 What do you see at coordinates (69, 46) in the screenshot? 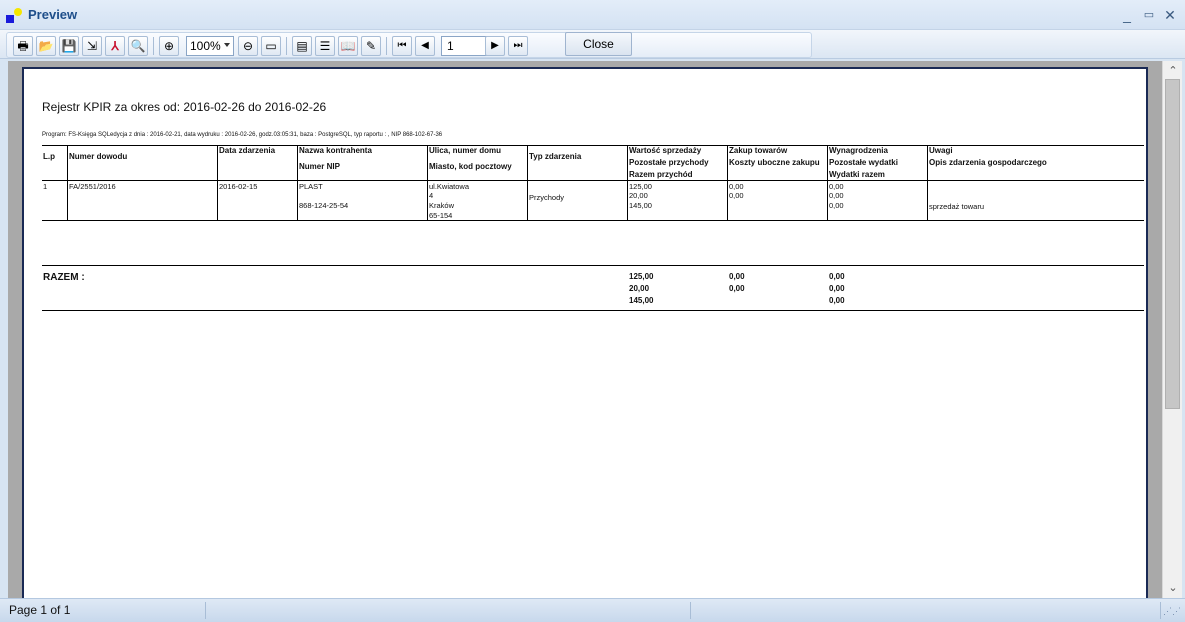
I see `save-icon: 💾` at bounding box center [69, 46].